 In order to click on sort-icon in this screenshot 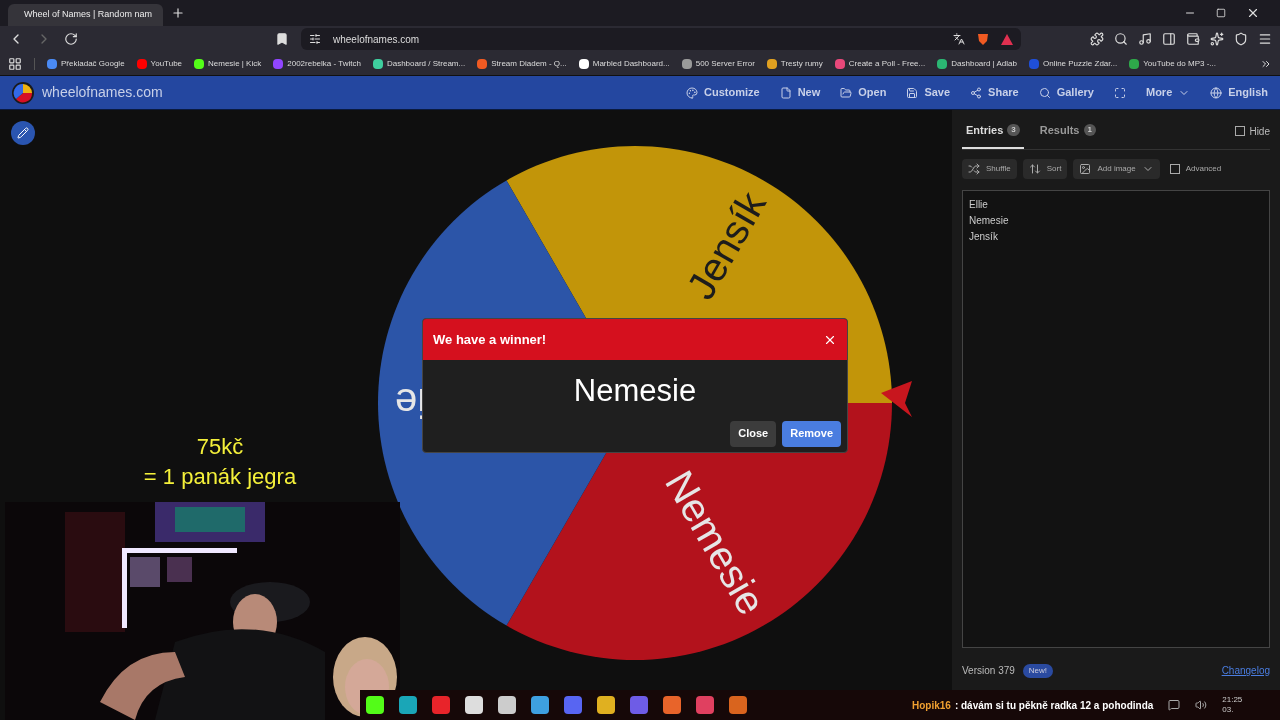, I will do `click(1034, 168)`.